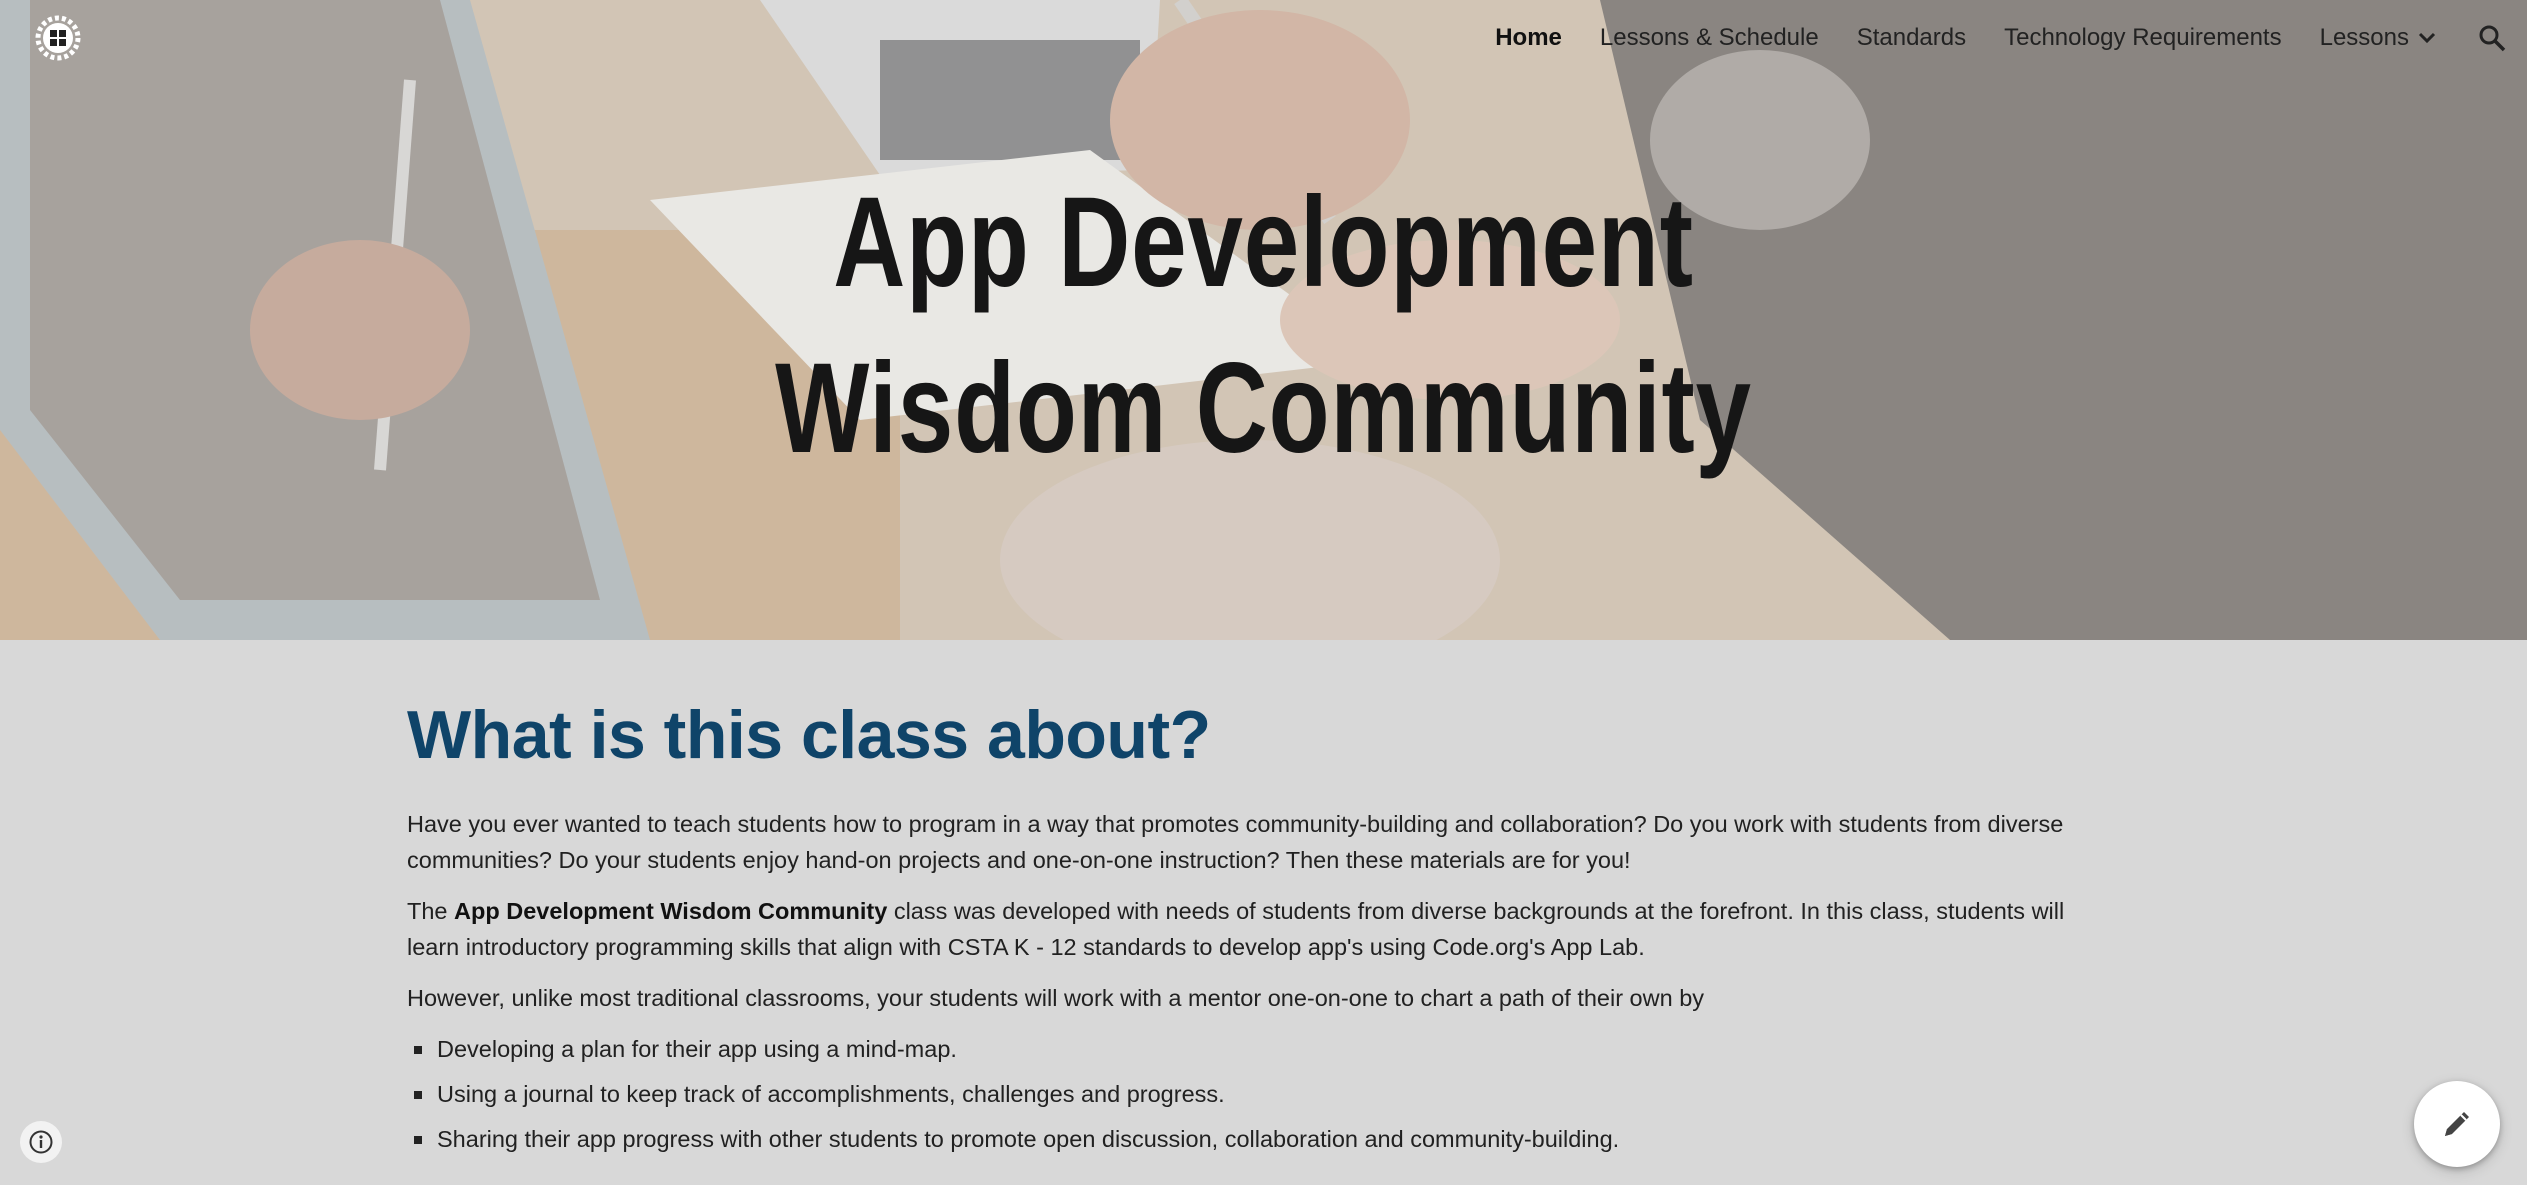  I want to click on class-name-bold: App Development Wisdom Community, so click(671, 911).